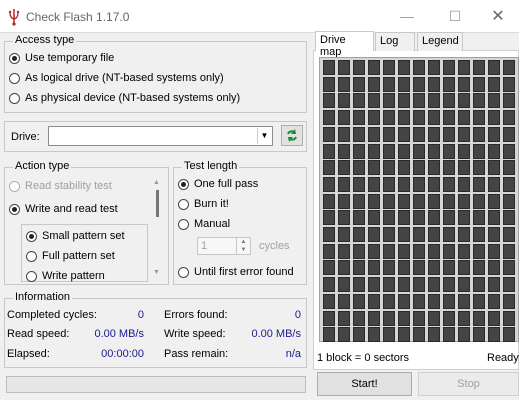  Describe the element at coordinates (78, 17) in the screenshot. I see `window-title: Check Flash 1.17.0` at that location.